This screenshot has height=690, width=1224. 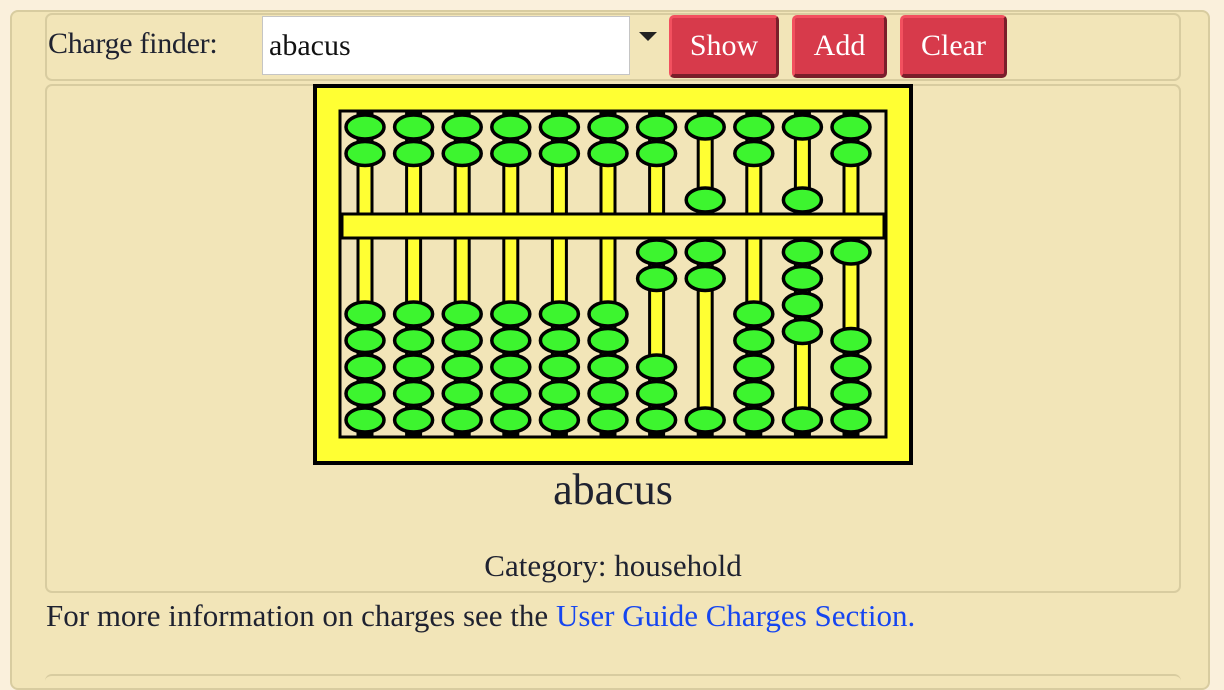 I want to click on caret-down-icon, so click(x=648, y=36).